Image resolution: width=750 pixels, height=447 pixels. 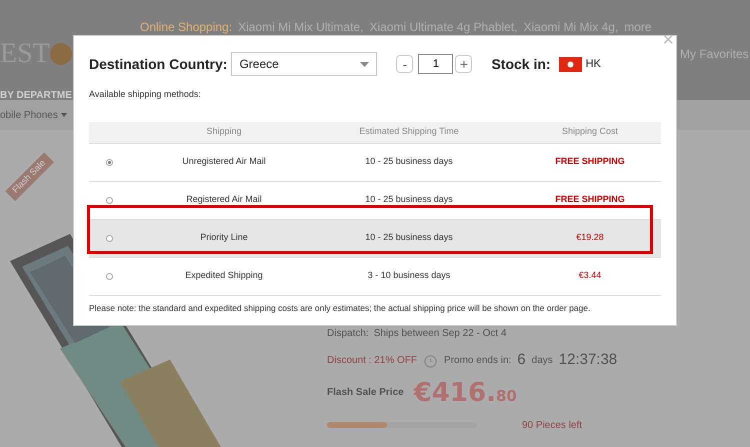 I want to click on sale-price: €416.80, so click(x=465, y=393).